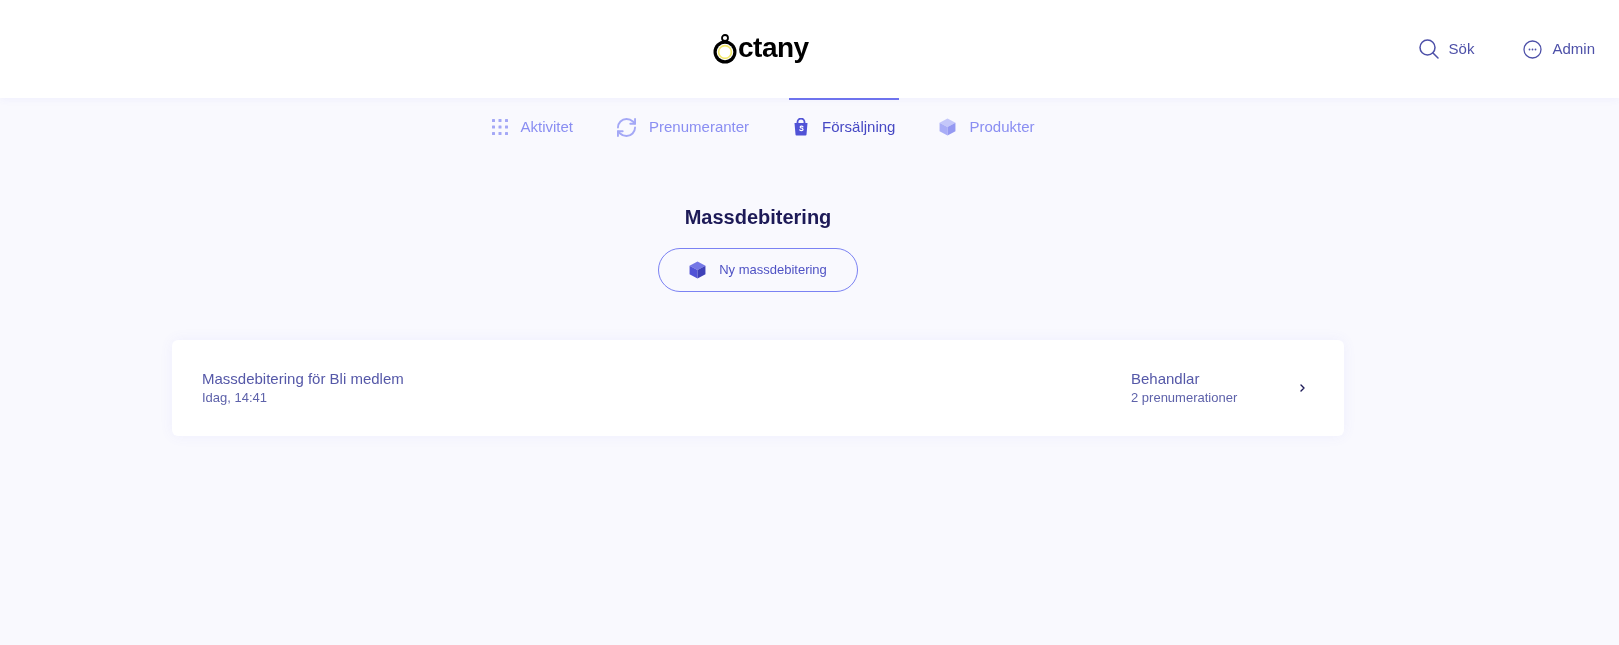 This screenshot has height=645, width=1619. What do you see at coordinates (758, 388) in the screenshot?
I see `list-item: Massdebitering för Bli medlem Idag, 14:41 Behandlar 2 prenumerationer` at bounding box center [758, 388].